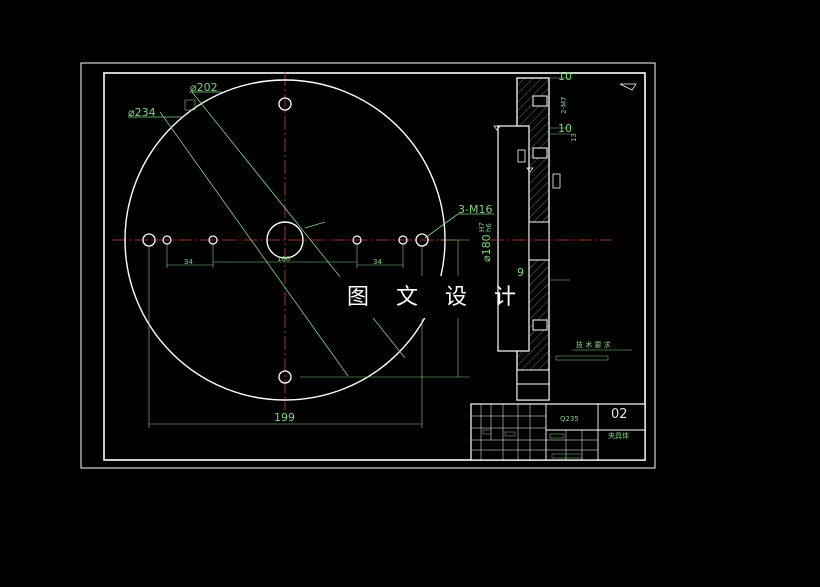 This screenshot has width=820, height=587. Describe the element at coordinates (558, 432) in the screenshot. I see `title-block: Q235 02 夹具体` at that location.